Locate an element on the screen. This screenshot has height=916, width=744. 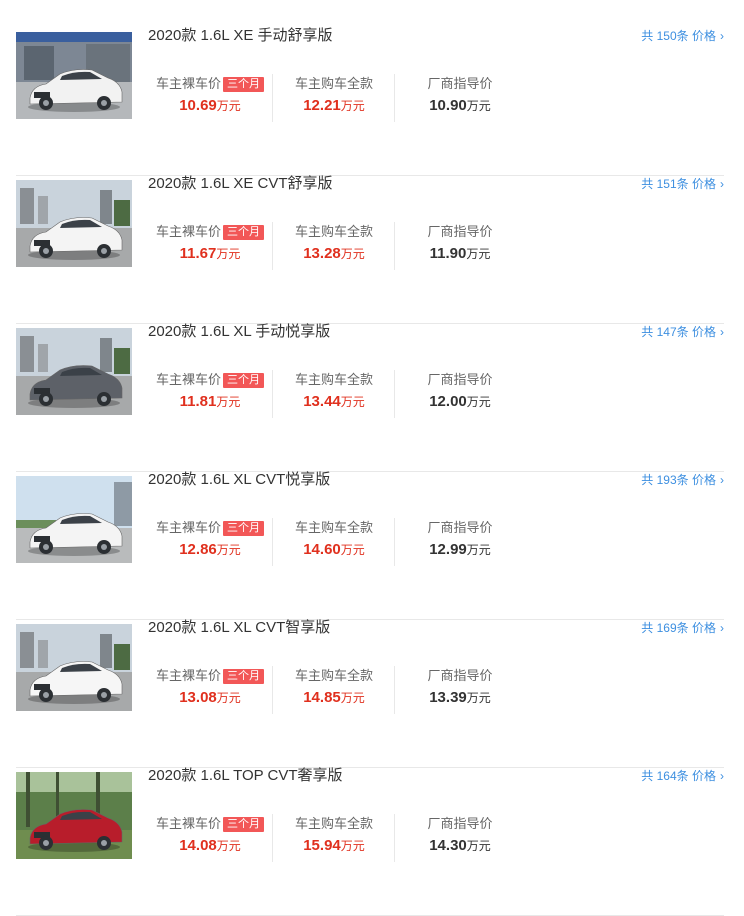
full-price-block: 车主购车全款 15.94万元 is located at coordinates (333, 838).